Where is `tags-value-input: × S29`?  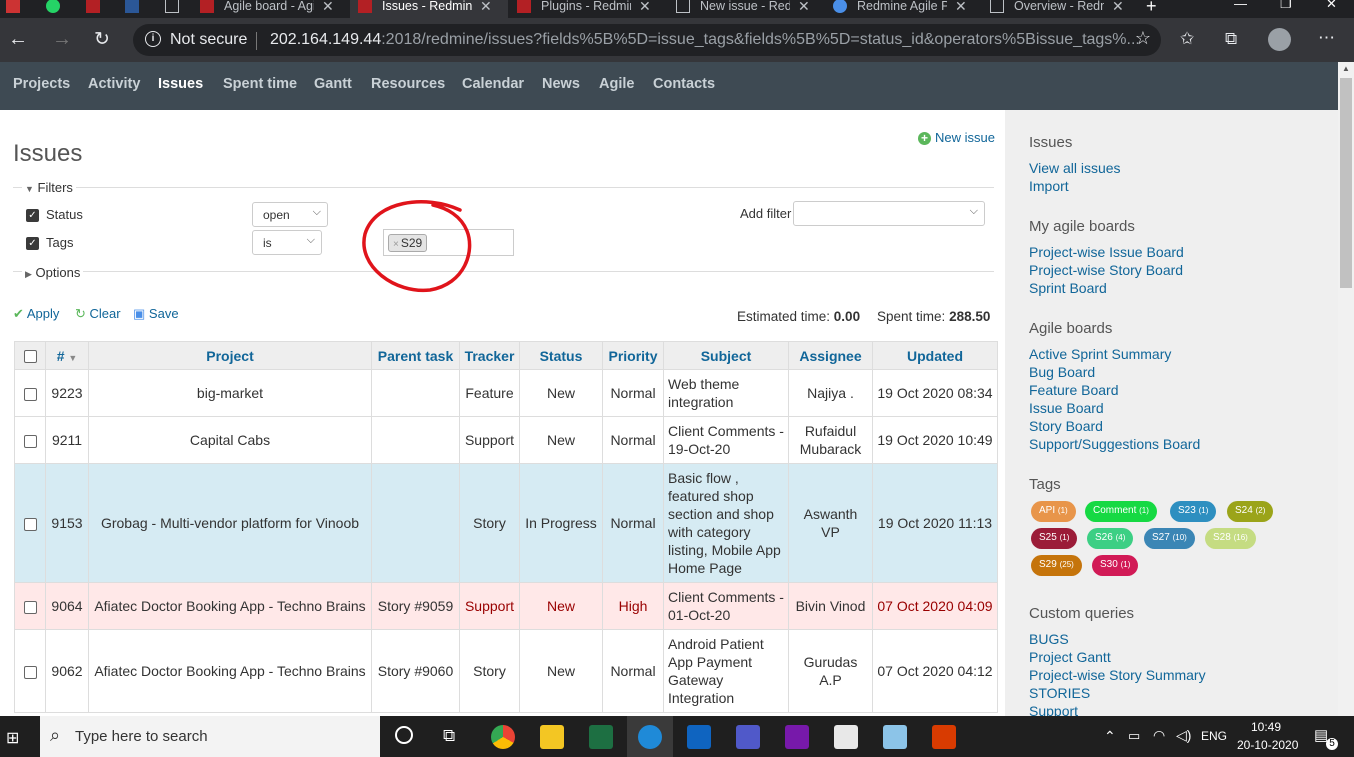
tags-value-input: × S29 is located at coordinates (448, 242).